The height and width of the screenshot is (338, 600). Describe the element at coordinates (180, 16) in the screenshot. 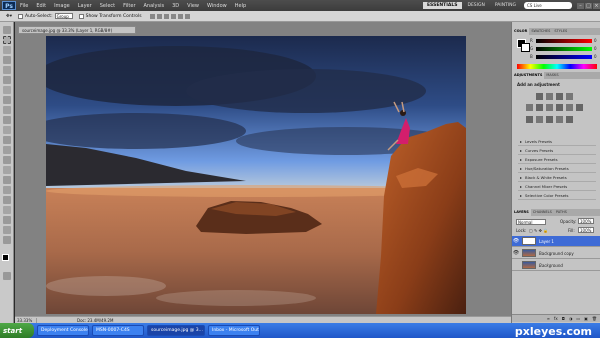

I see `align-center-icon` at that location.